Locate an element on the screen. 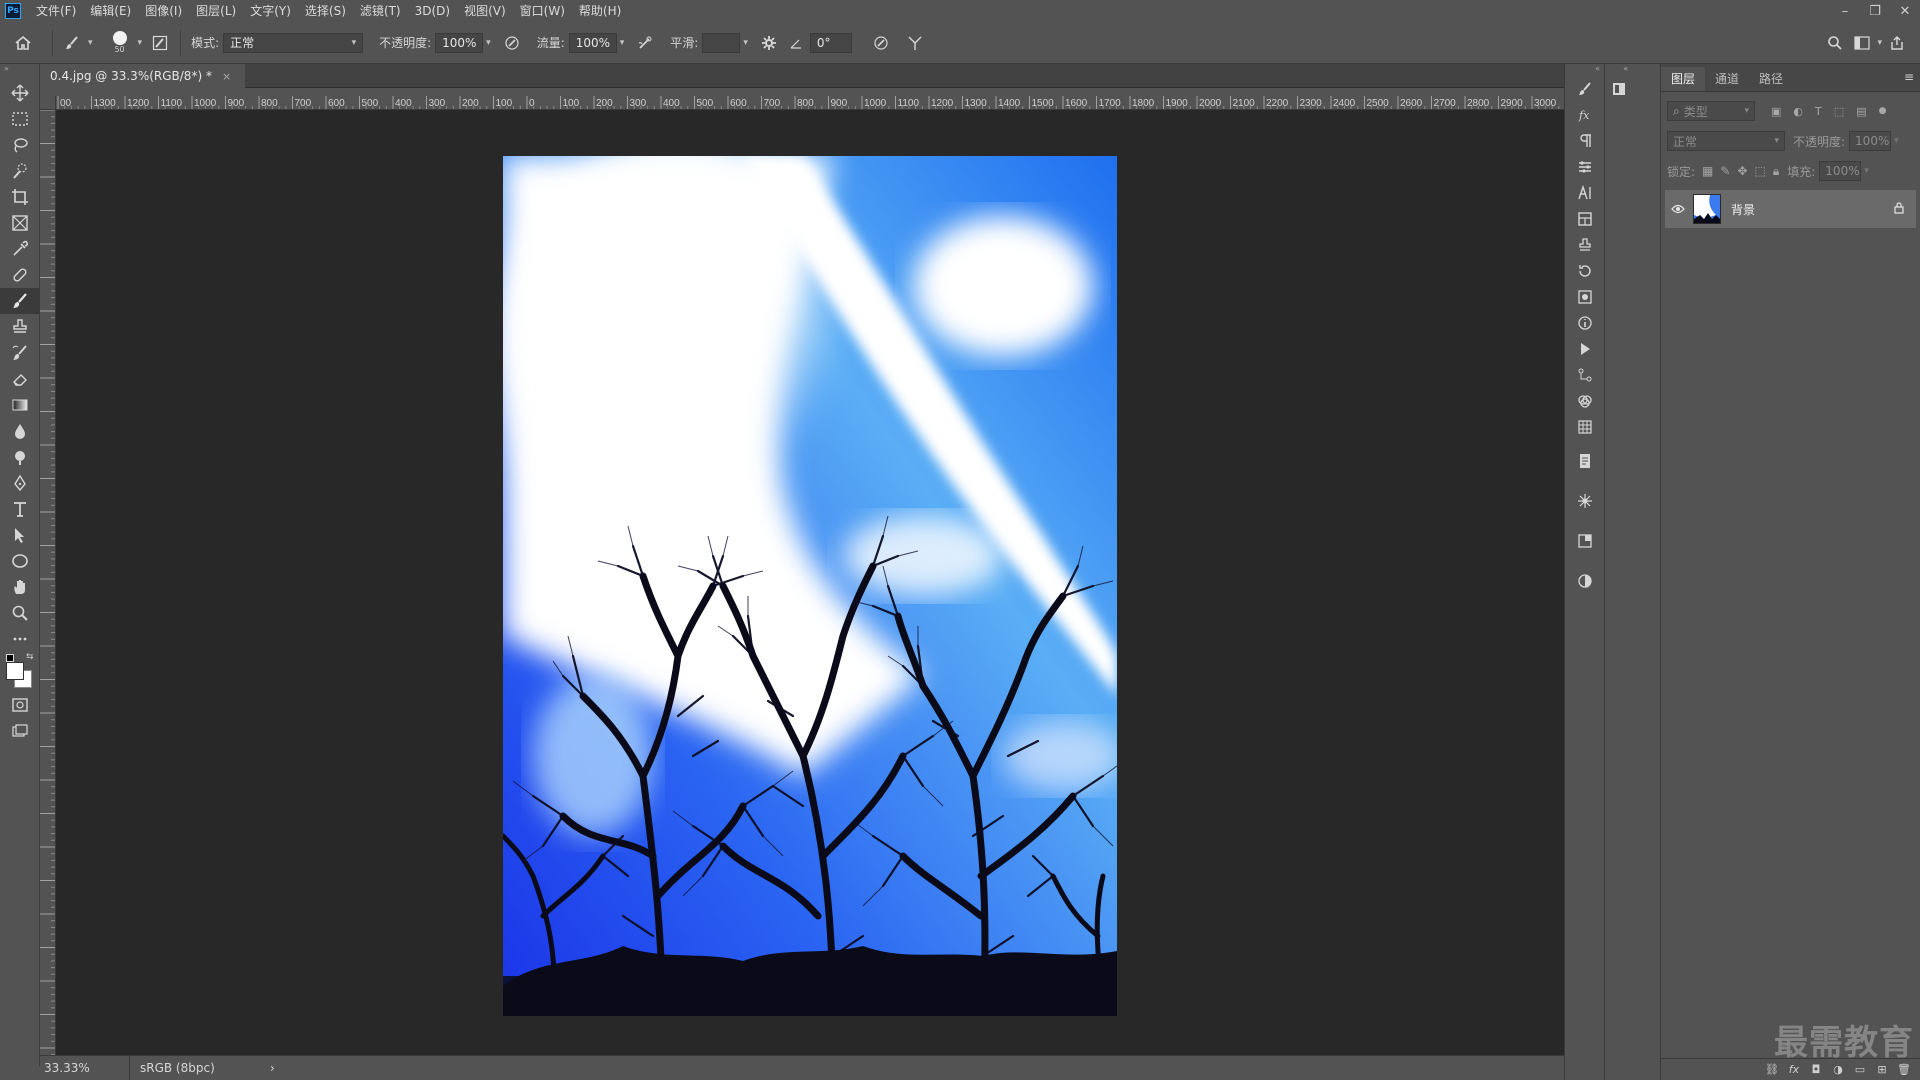 Image resolution: width=1920 pixels, height=1080 pixels. path-selection-tool-icon is located at coordinates (20, 535).